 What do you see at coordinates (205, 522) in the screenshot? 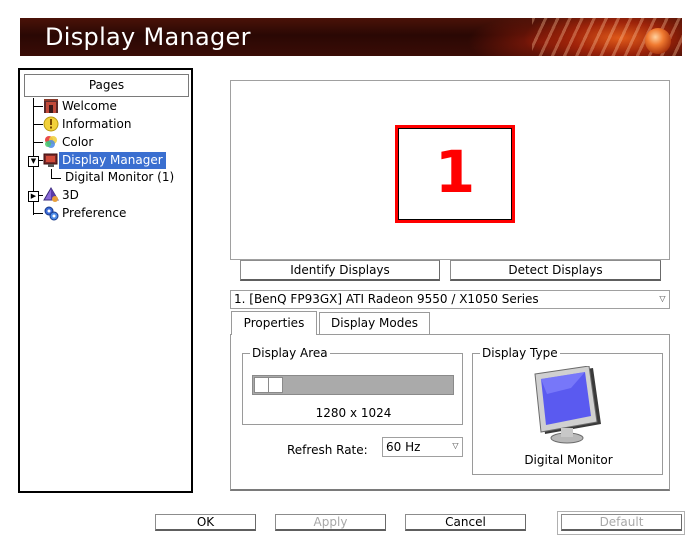
I see `ok-button: OK` at bounding box center [205, 522].